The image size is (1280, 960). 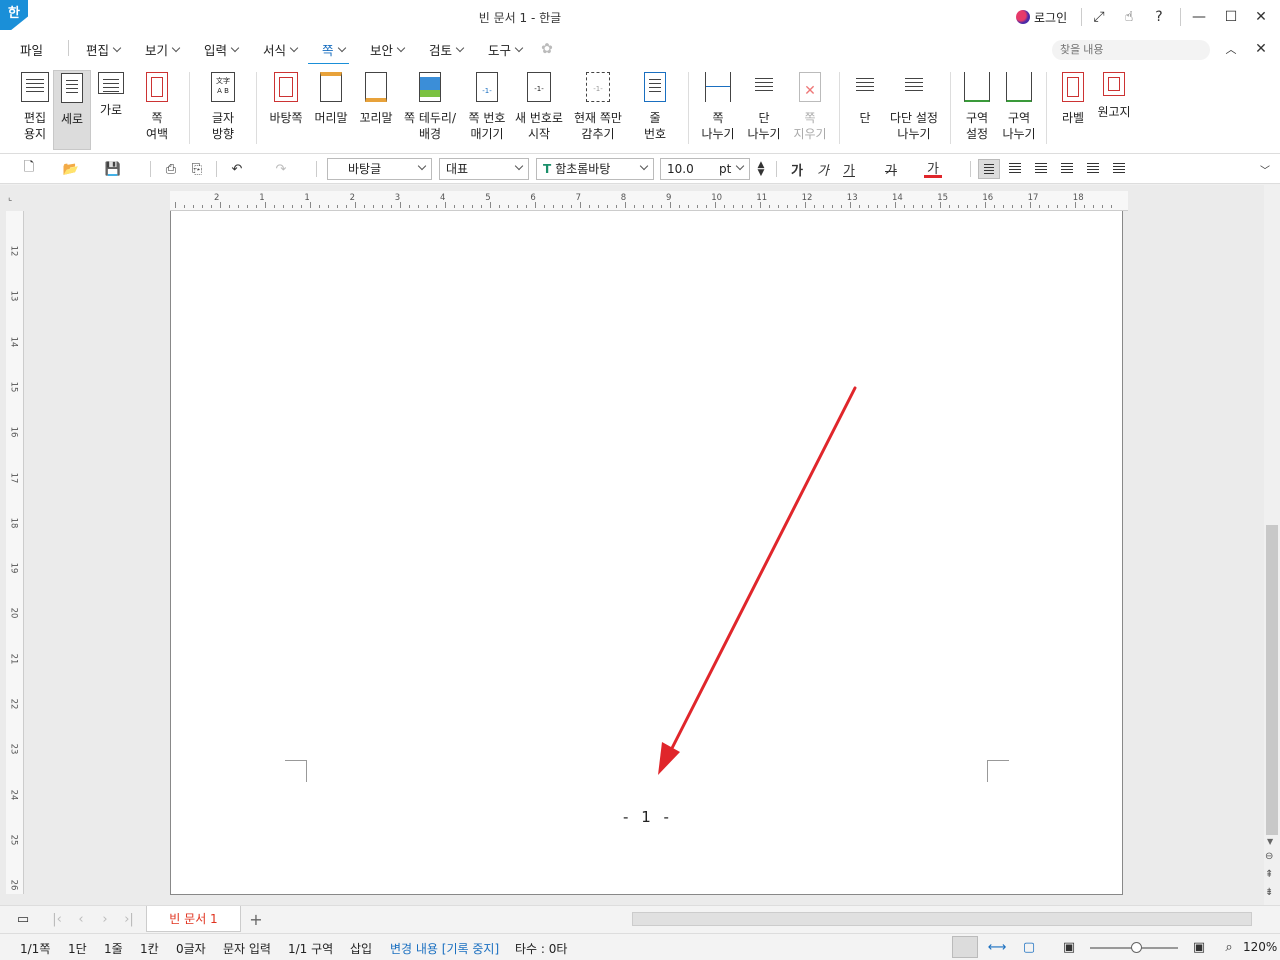 What do you see at coordinates (286, 110) in the screenshot?
I see `master-page-button: 바탕쪽` at bounding box center [286, 110].